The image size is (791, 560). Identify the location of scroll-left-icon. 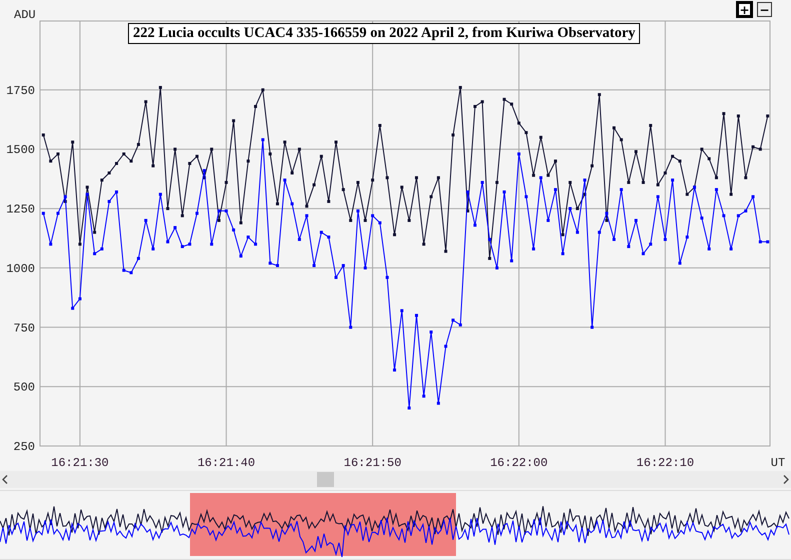
(5, 479).